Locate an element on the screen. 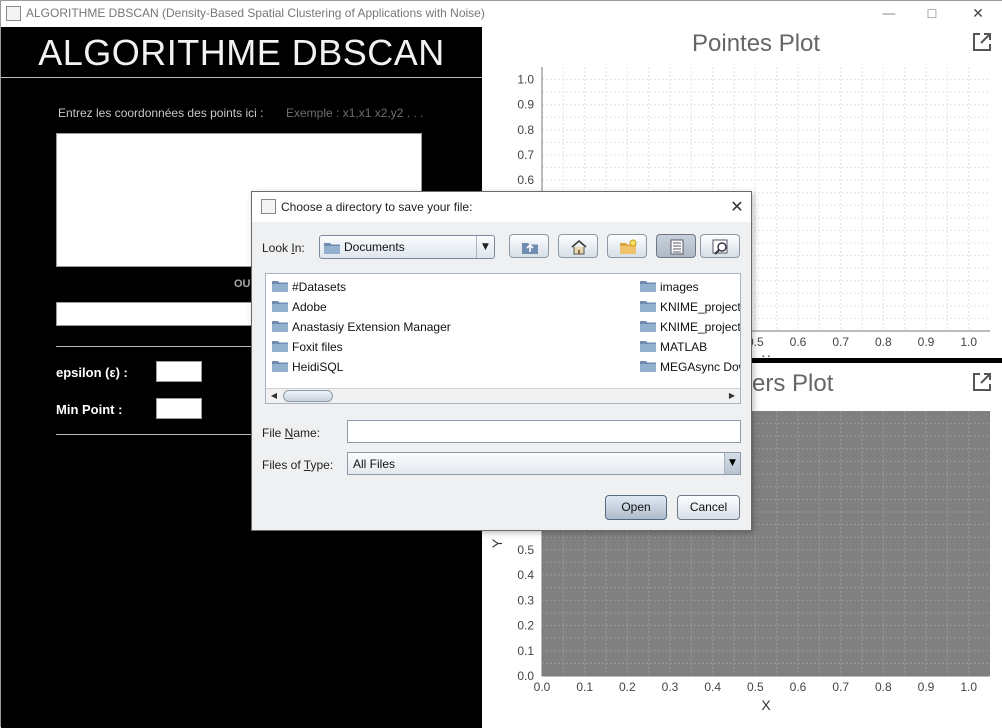 This screenshot has width=1002, height=728. new-folder-icon is located at coordinates (628, 246).